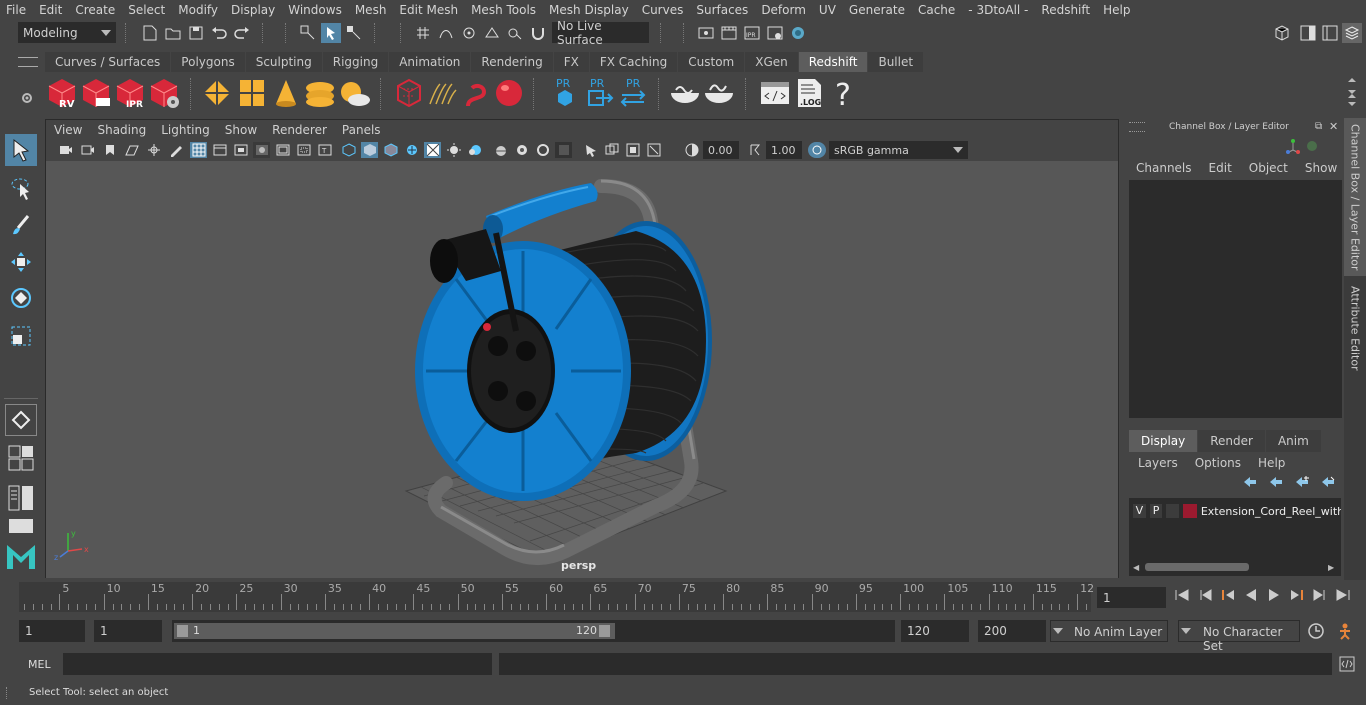 This screenshot has width=1366, height=705. I want to click on menu-item-select: Select, so click(147, 10).